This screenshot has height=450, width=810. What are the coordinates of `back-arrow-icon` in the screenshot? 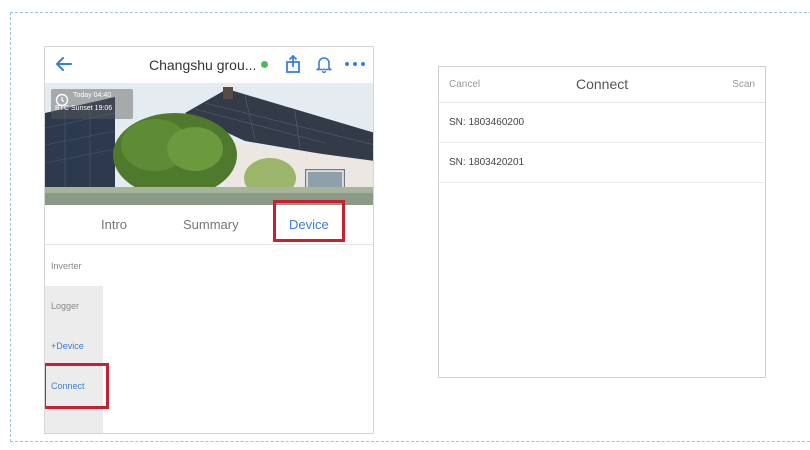 It's located at (64, 64).